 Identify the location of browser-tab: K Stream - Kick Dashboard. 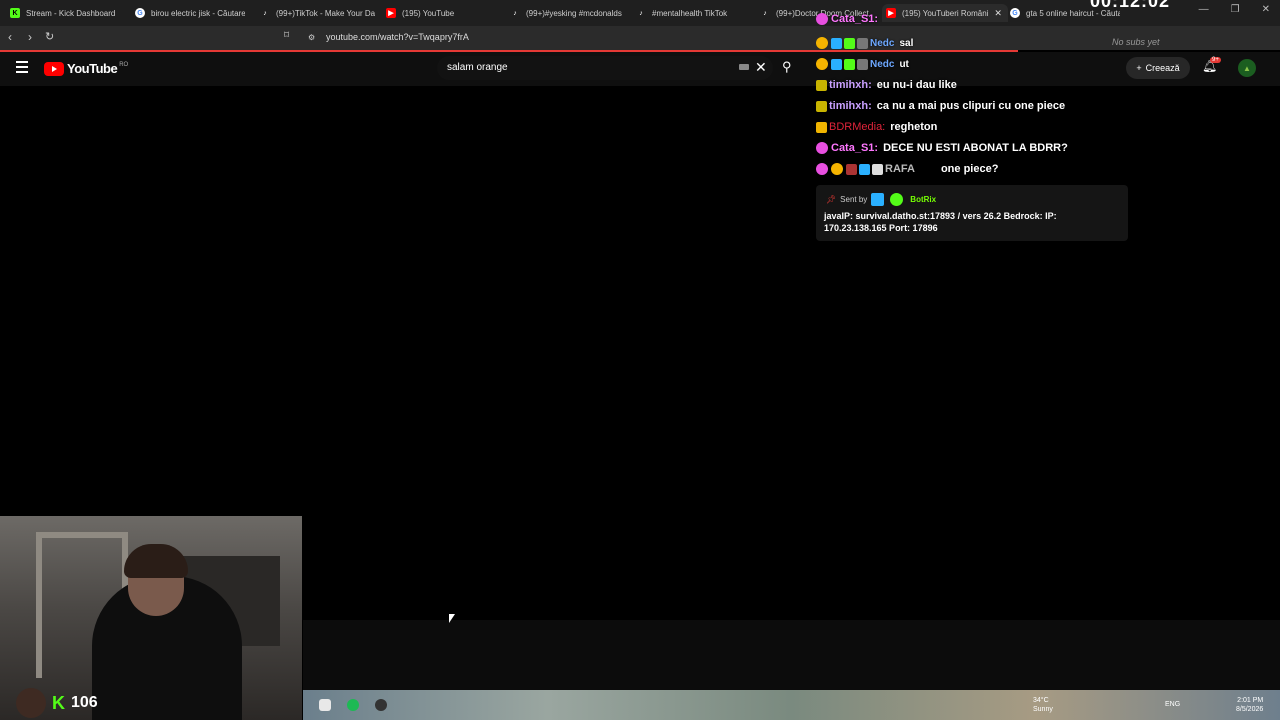
(67, 13).